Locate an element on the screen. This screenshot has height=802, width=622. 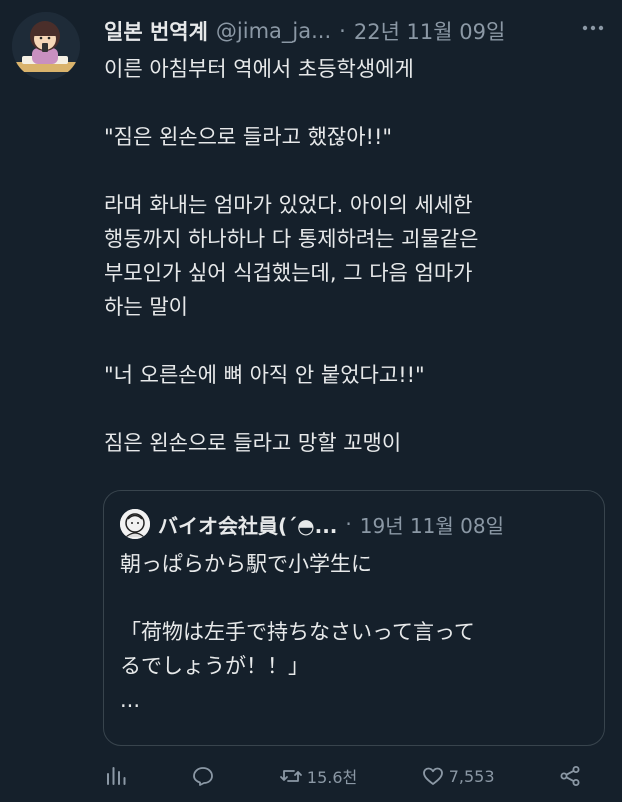
quoted-author-avatar is located at coordinates (135, 524).